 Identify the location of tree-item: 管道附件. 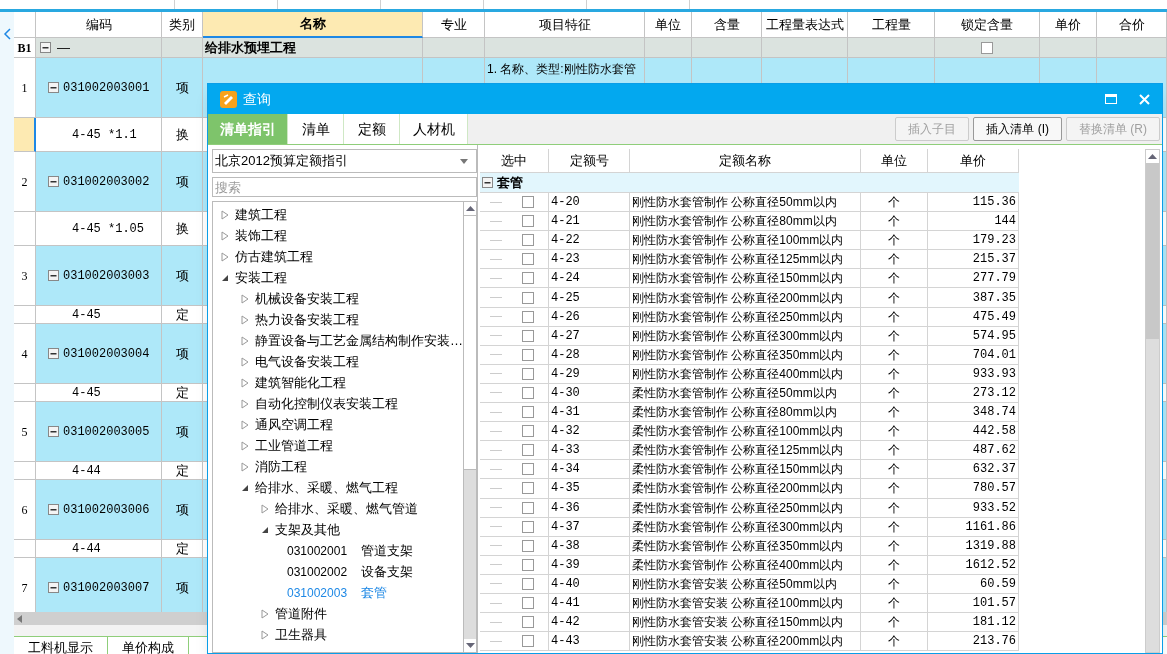
(301, 613).